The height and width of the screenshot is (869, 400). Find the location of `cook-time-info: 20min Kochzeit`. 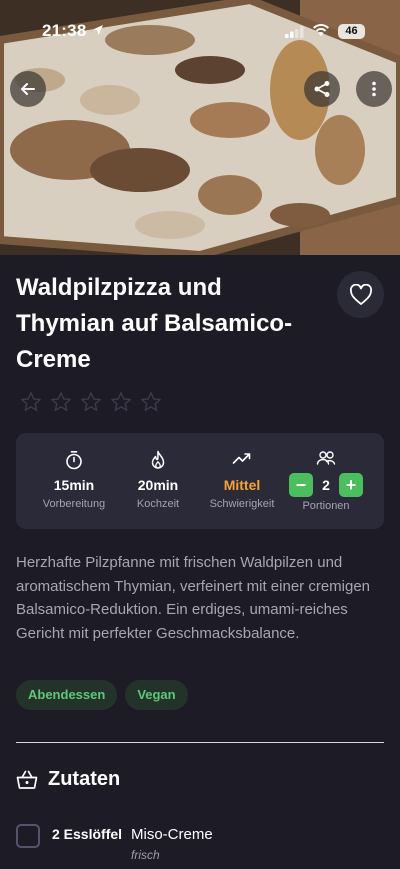

cook-time-info: 20min Kochzeit is located at coordinates (158, 481).